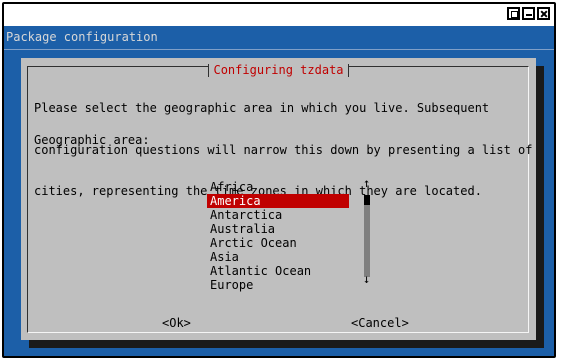 This screenshot has width=561, height=363. I want to click on cancel-button: <Cancel>, so click(380, 323).